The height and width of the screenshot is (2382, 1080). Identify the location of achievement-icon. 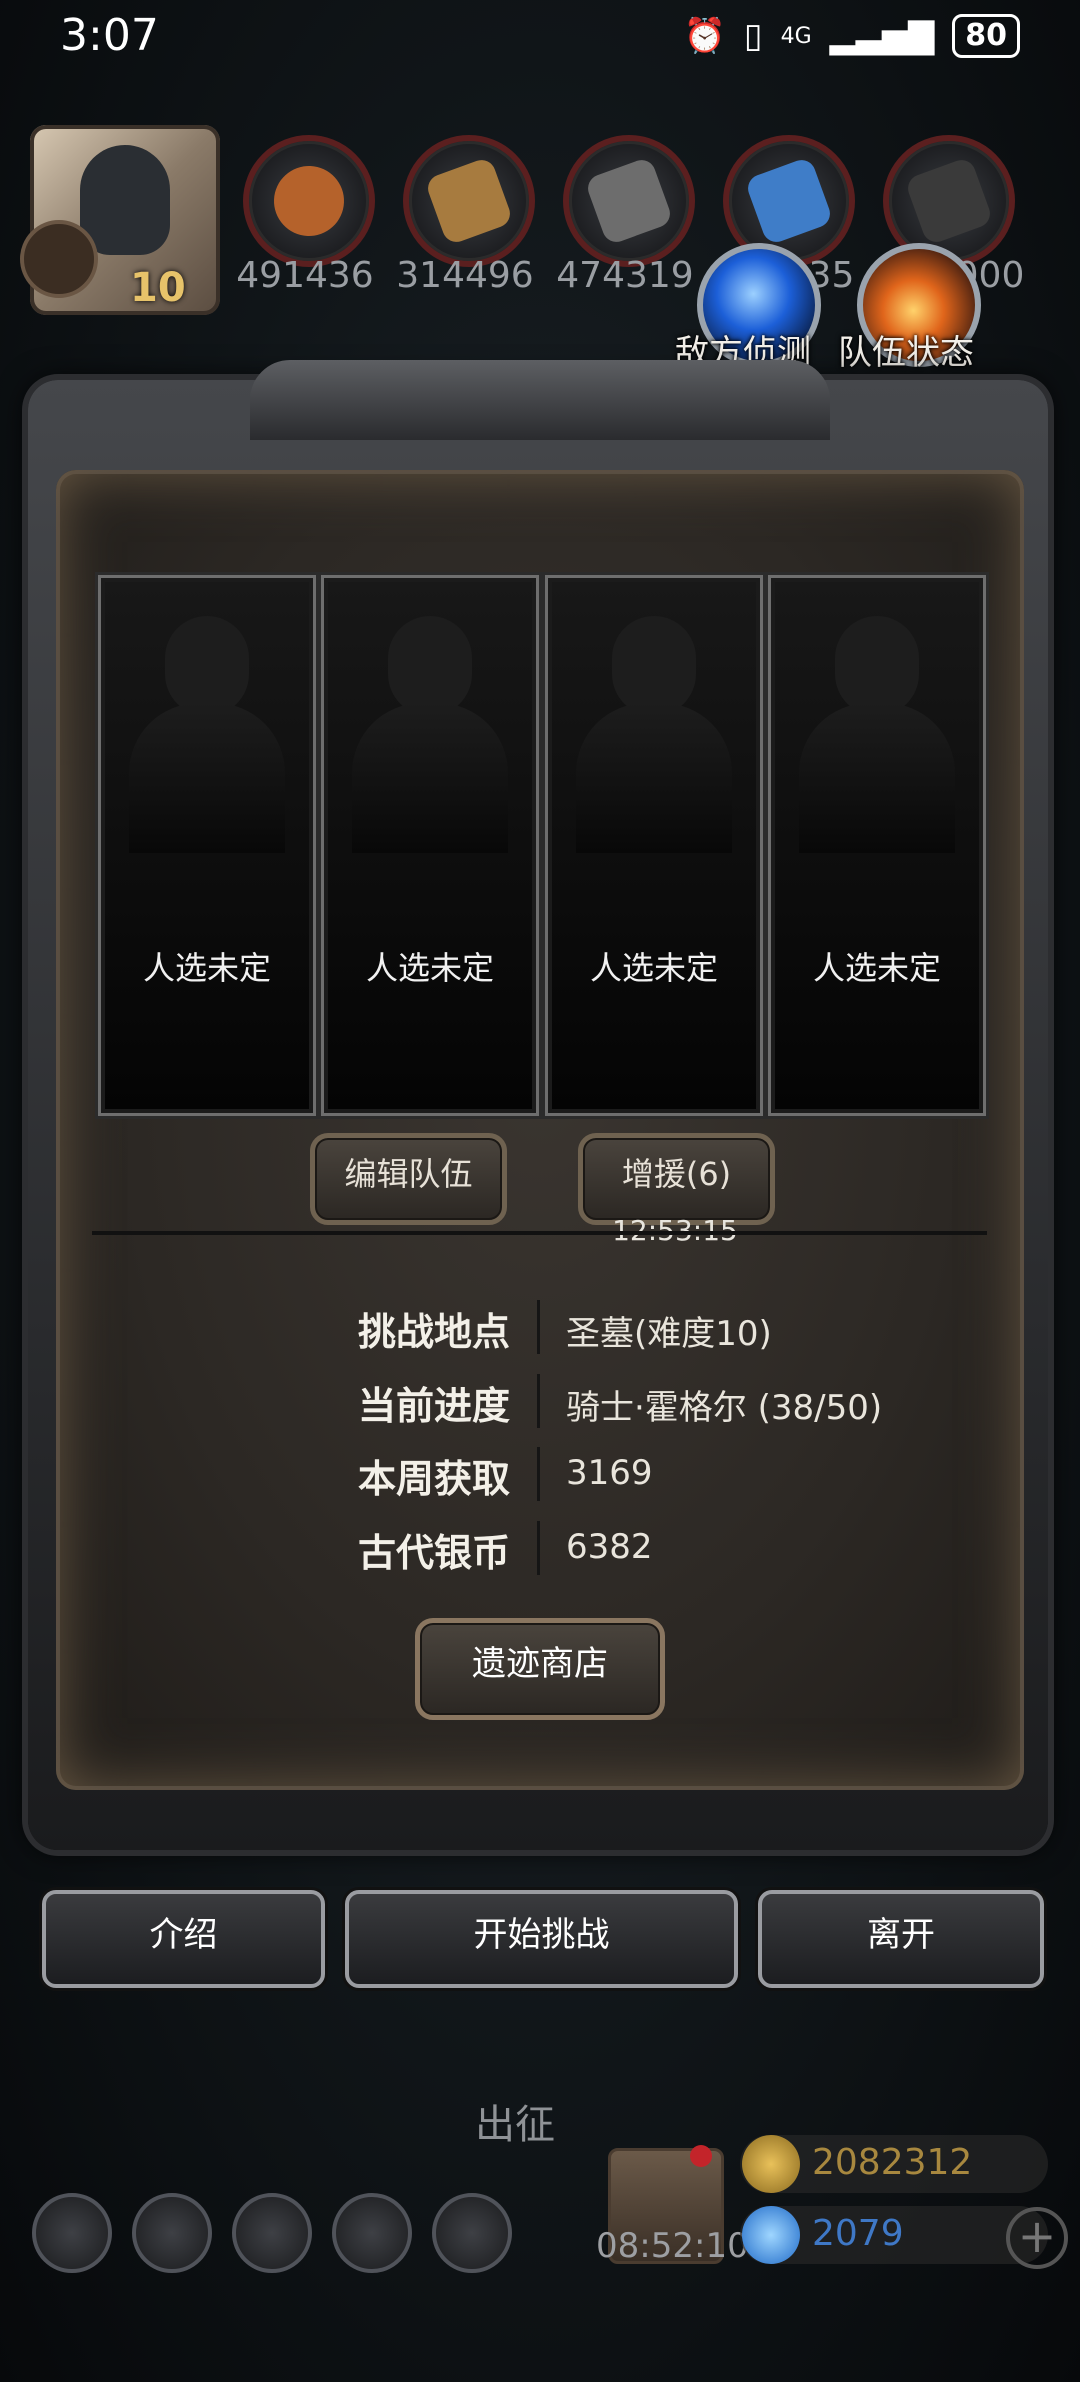
(172, 2233).